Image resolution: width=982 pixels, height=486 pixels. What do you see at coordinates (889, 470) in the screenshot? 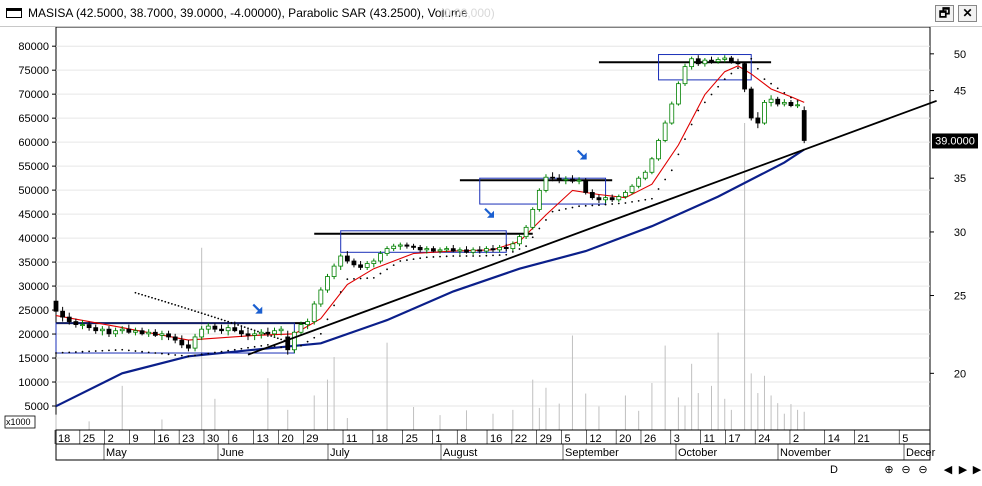
I see `zoom-in-button: ⊕` at bounding box center [889, 470].